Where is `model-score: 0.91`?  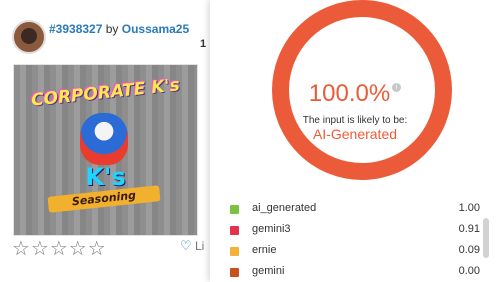 model-score: 0.91 is located at coordinates (469, 229).